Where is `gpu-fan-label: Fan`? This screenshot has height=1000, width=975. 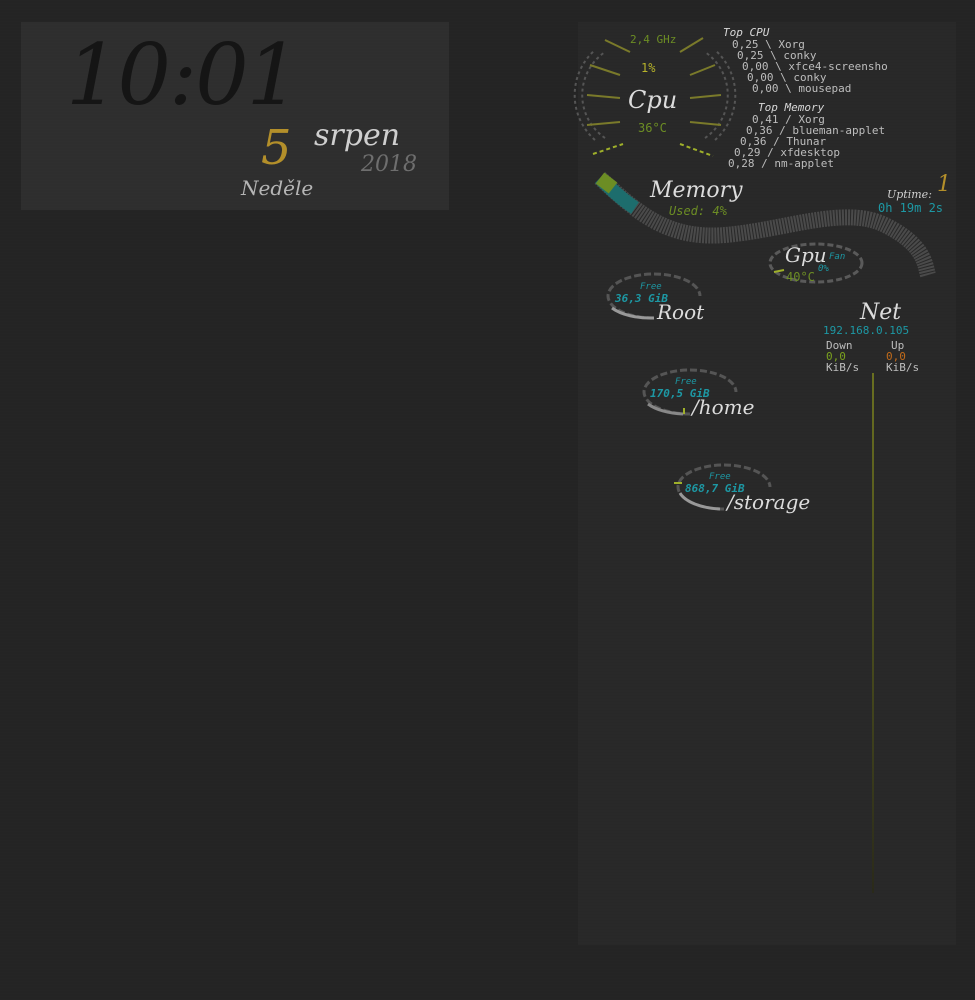 gpu-fan-label: Fan is located at coordinates (837, 257).